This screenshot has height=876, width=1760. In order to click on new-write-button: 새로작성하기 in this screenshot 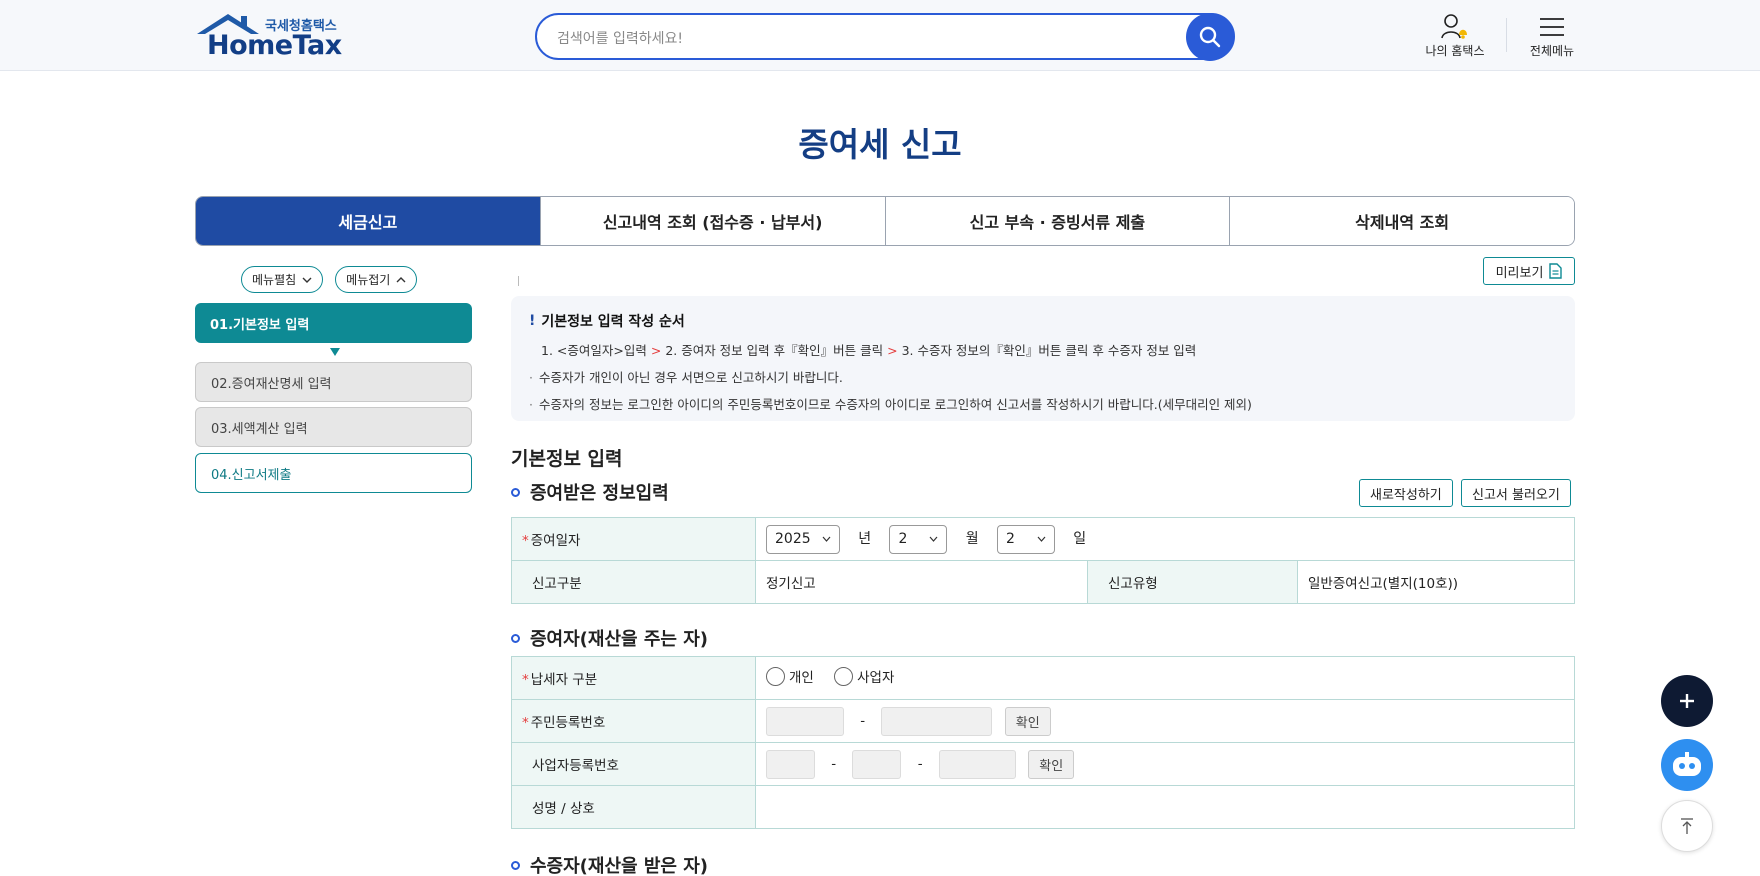, I will do `click(1406, 493)`.